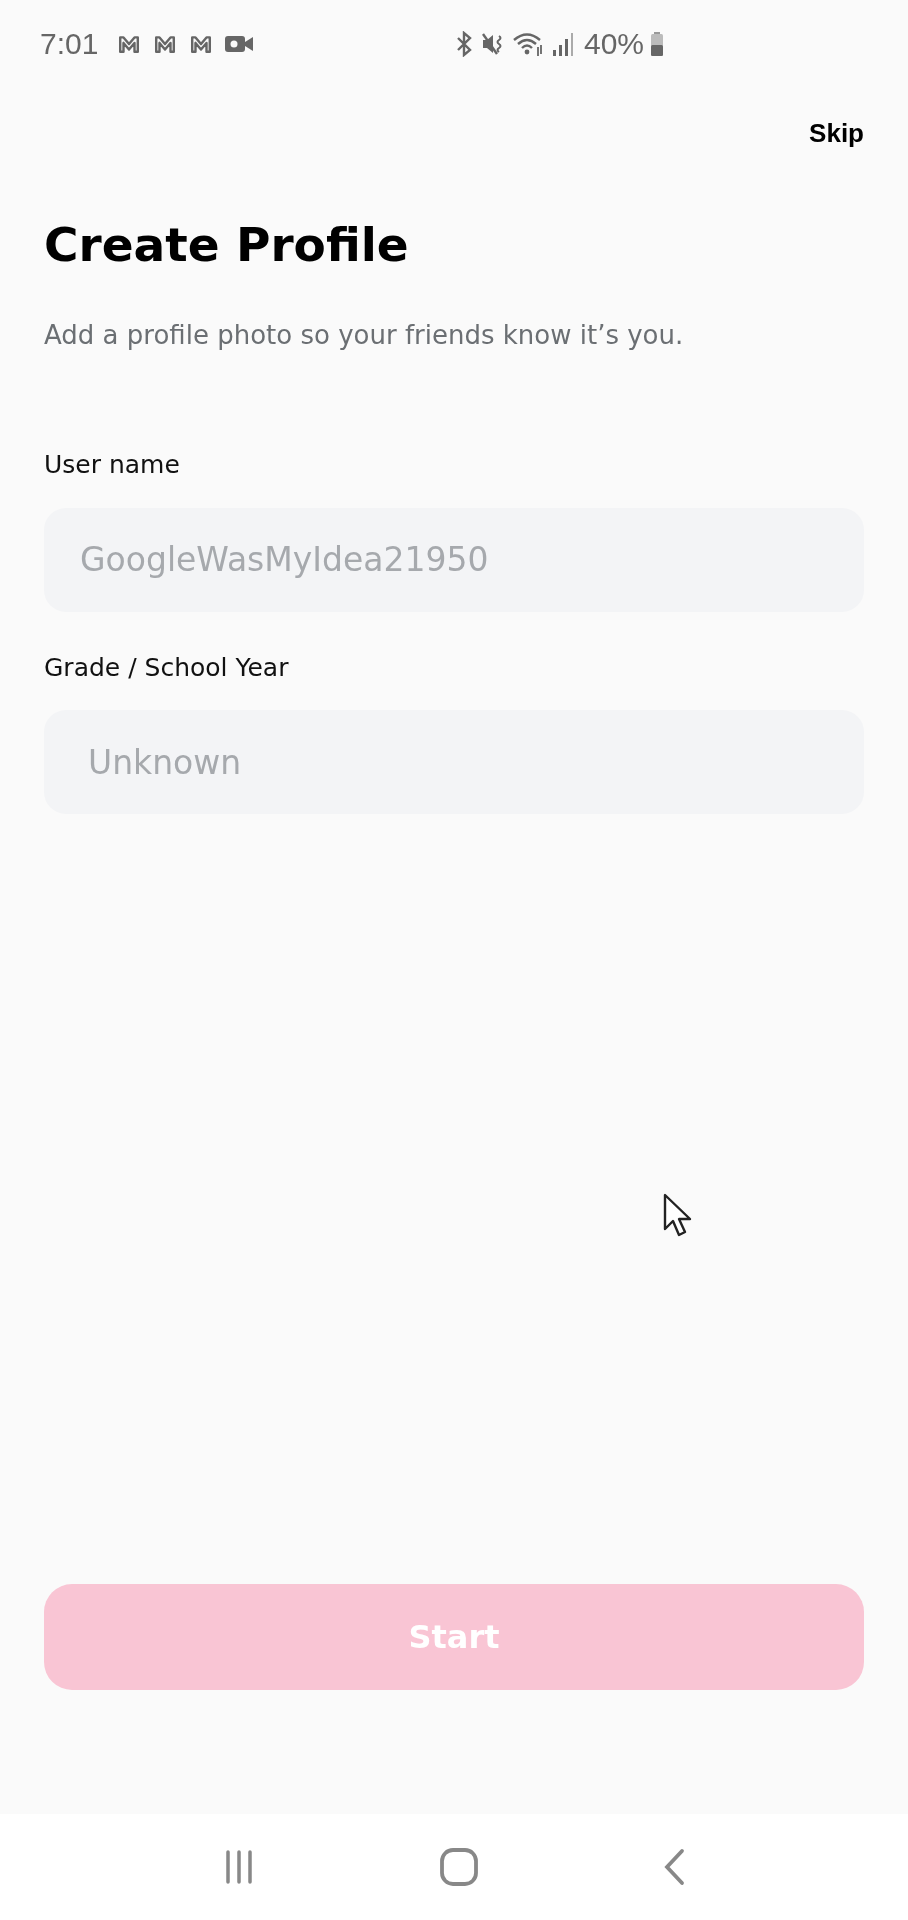 This screenshot has height=1920, width=908. What do you see at coordinates (112, 465) in the screenshot?
I see `field-label: User name` at bounding box center [112, 465].